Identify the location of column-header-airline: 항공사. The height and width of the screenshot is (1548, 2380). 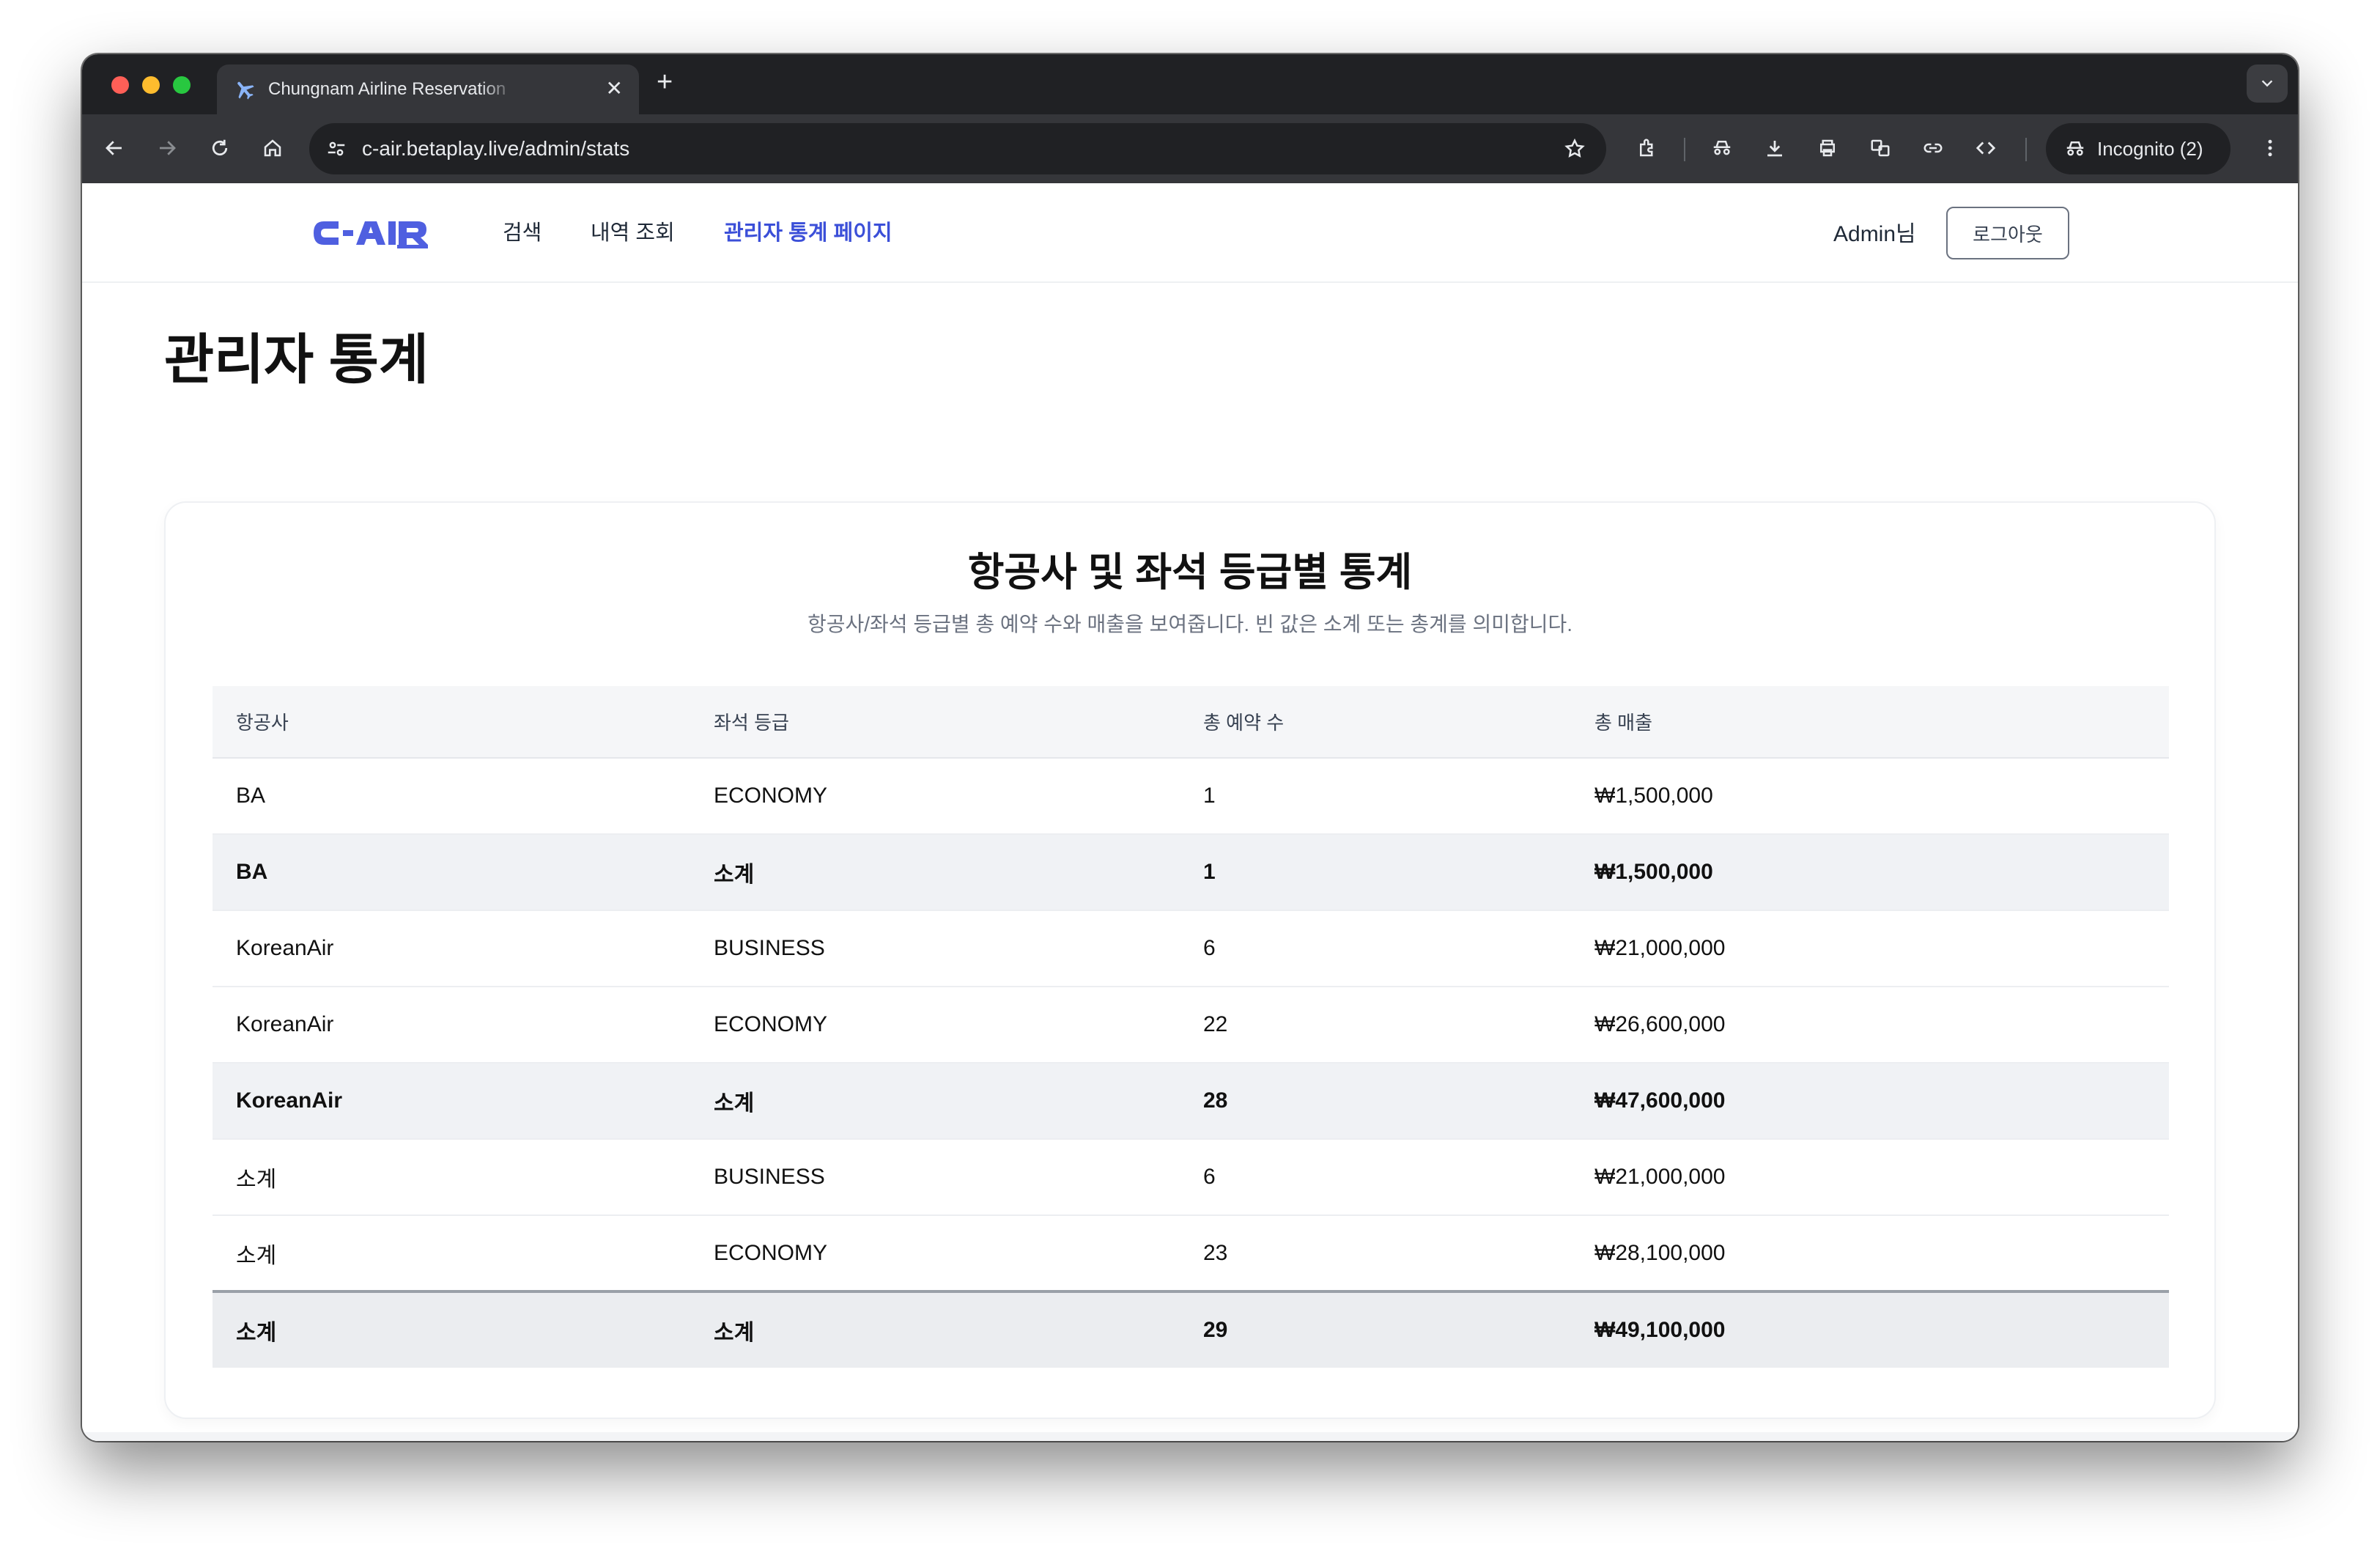
(451, 722).